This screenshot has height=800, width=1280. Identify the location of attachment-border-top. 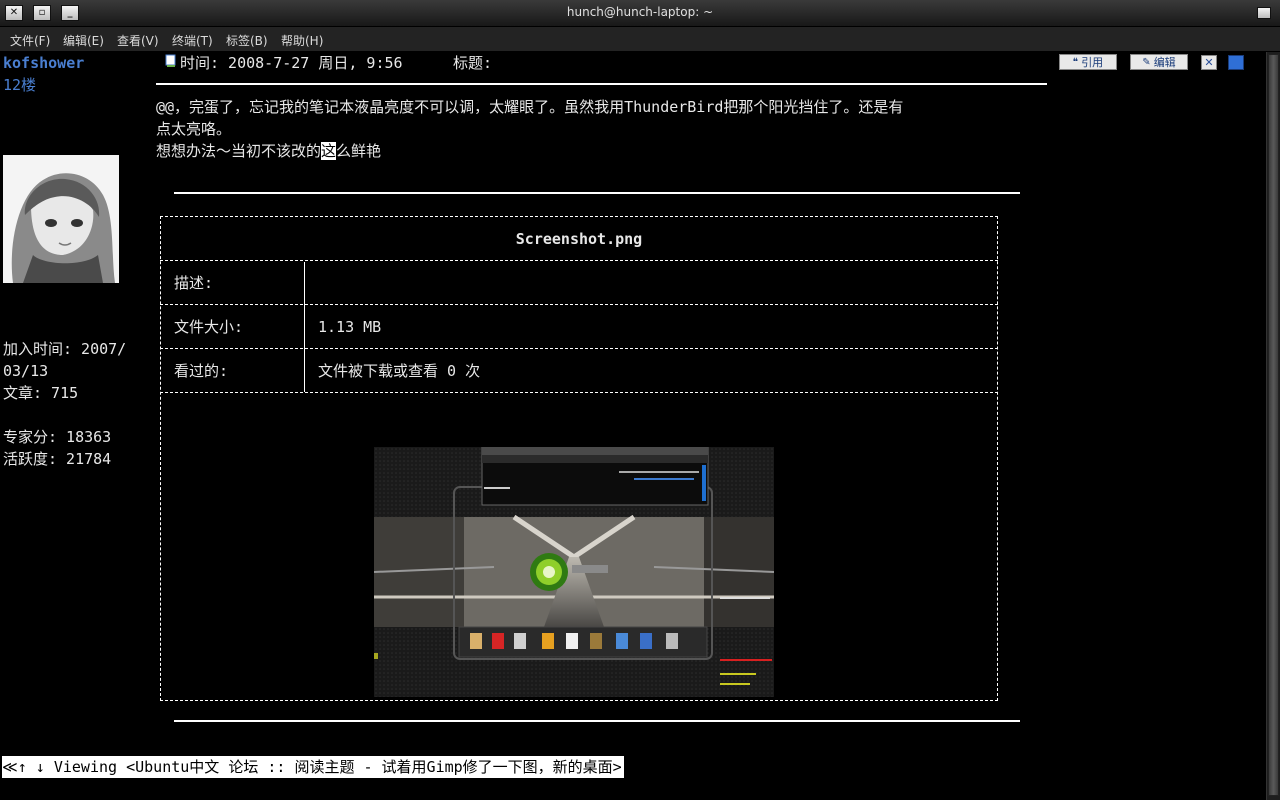
(579, 216).